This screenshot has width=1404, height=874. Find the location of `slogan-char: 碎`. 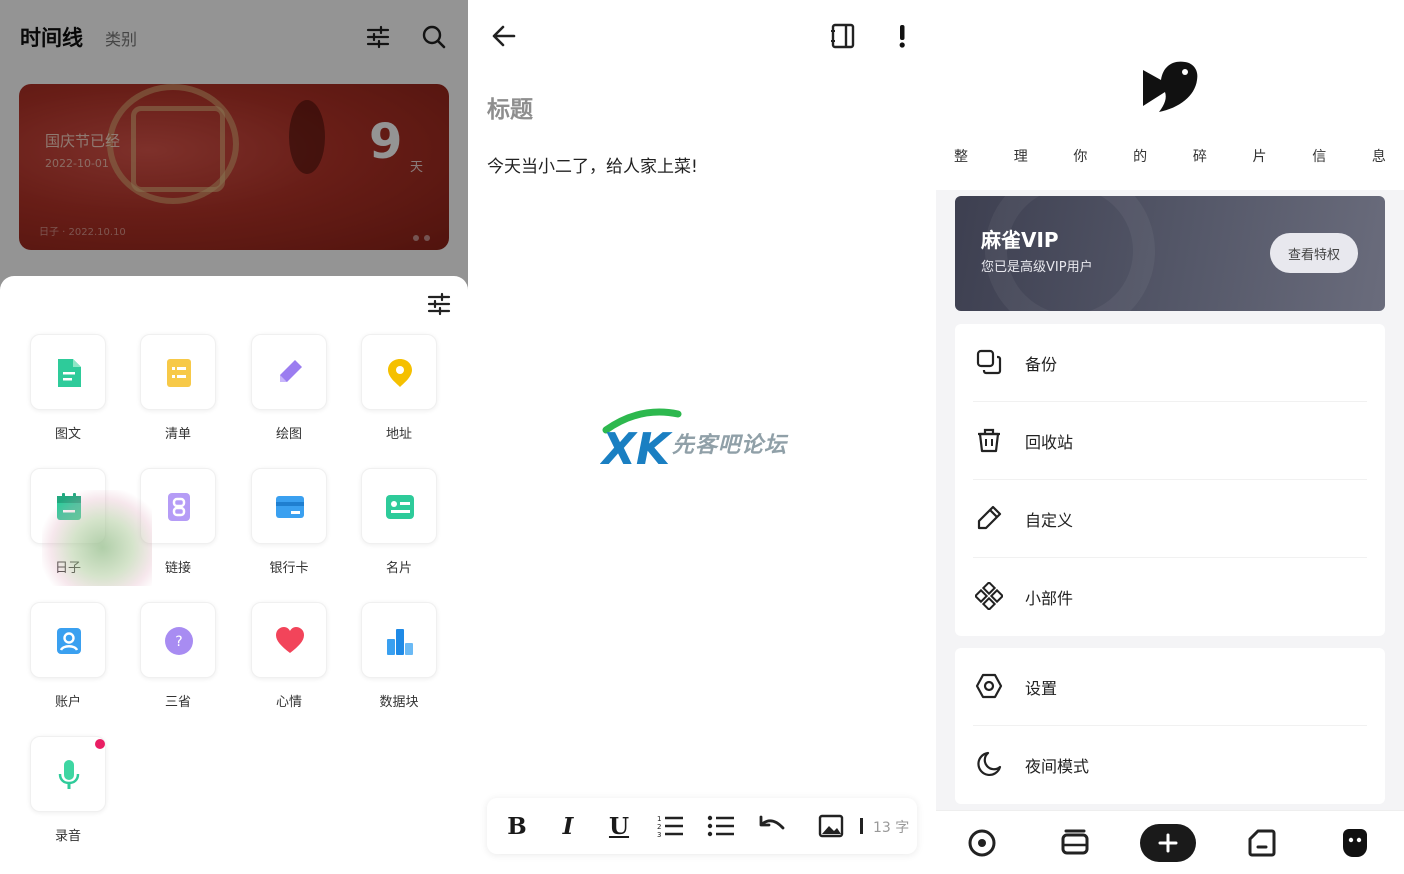

slogan-char: 碎 is located at coordinates (1199, 157).